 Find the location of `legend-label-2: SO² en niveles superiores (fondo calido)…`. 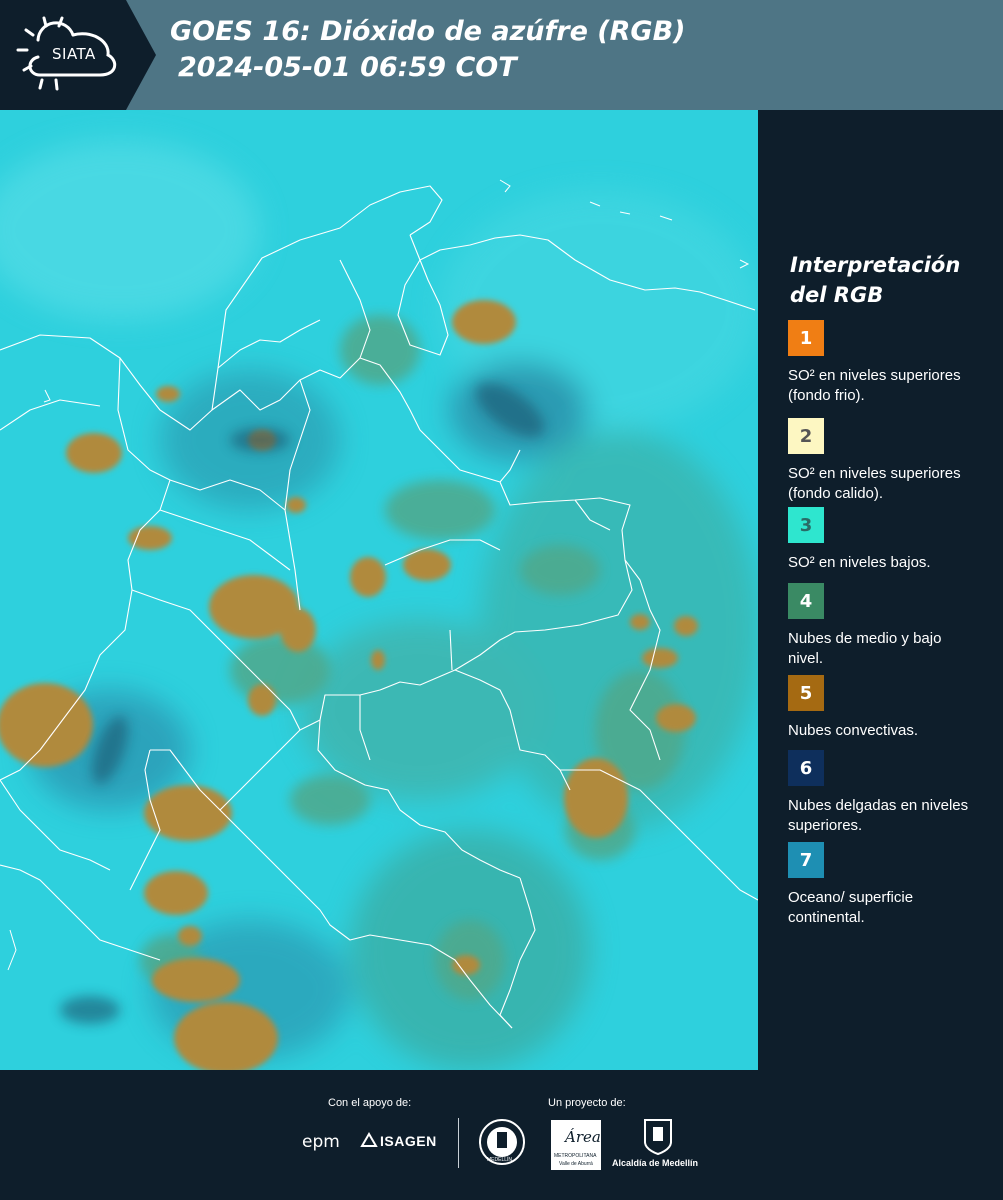

legend-label-2: SO² en niveles superiores (fondo calido)… is located at coordinates (874, 483).